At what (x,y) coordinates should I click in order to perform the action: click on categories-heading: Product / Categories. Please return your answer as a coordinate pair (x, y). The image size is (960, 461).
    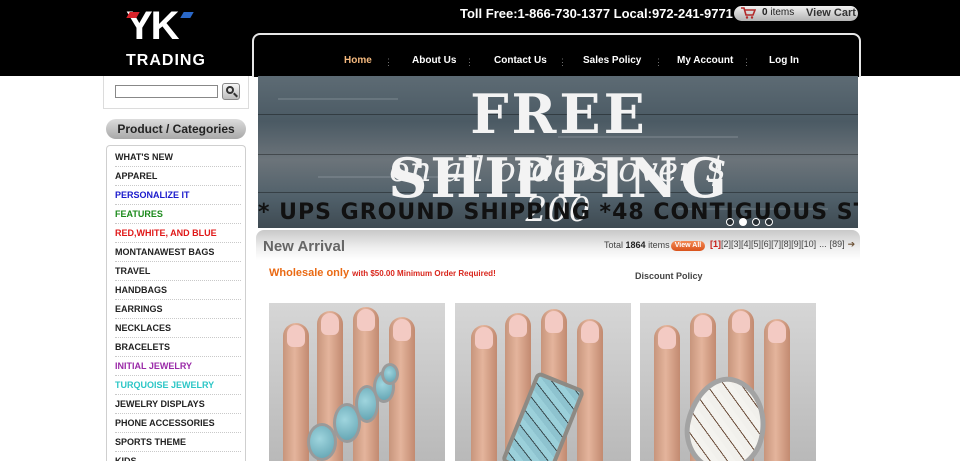
    Looking at the image, I should click on (176, 129).